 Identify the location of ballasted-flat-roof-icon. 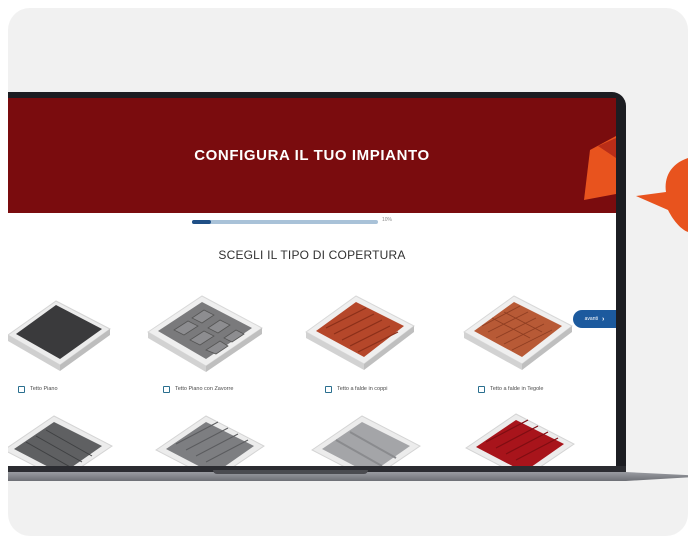
(205, 332).